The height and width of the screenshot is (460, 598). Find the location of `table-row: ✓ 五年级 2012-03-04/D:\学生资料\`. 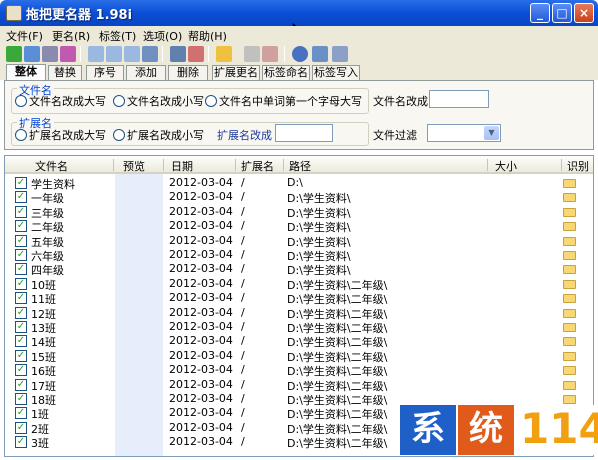

table-row: ✓ 五年级 2012-03-04/D:\学生资料\ is located at coordinates (299, 241).